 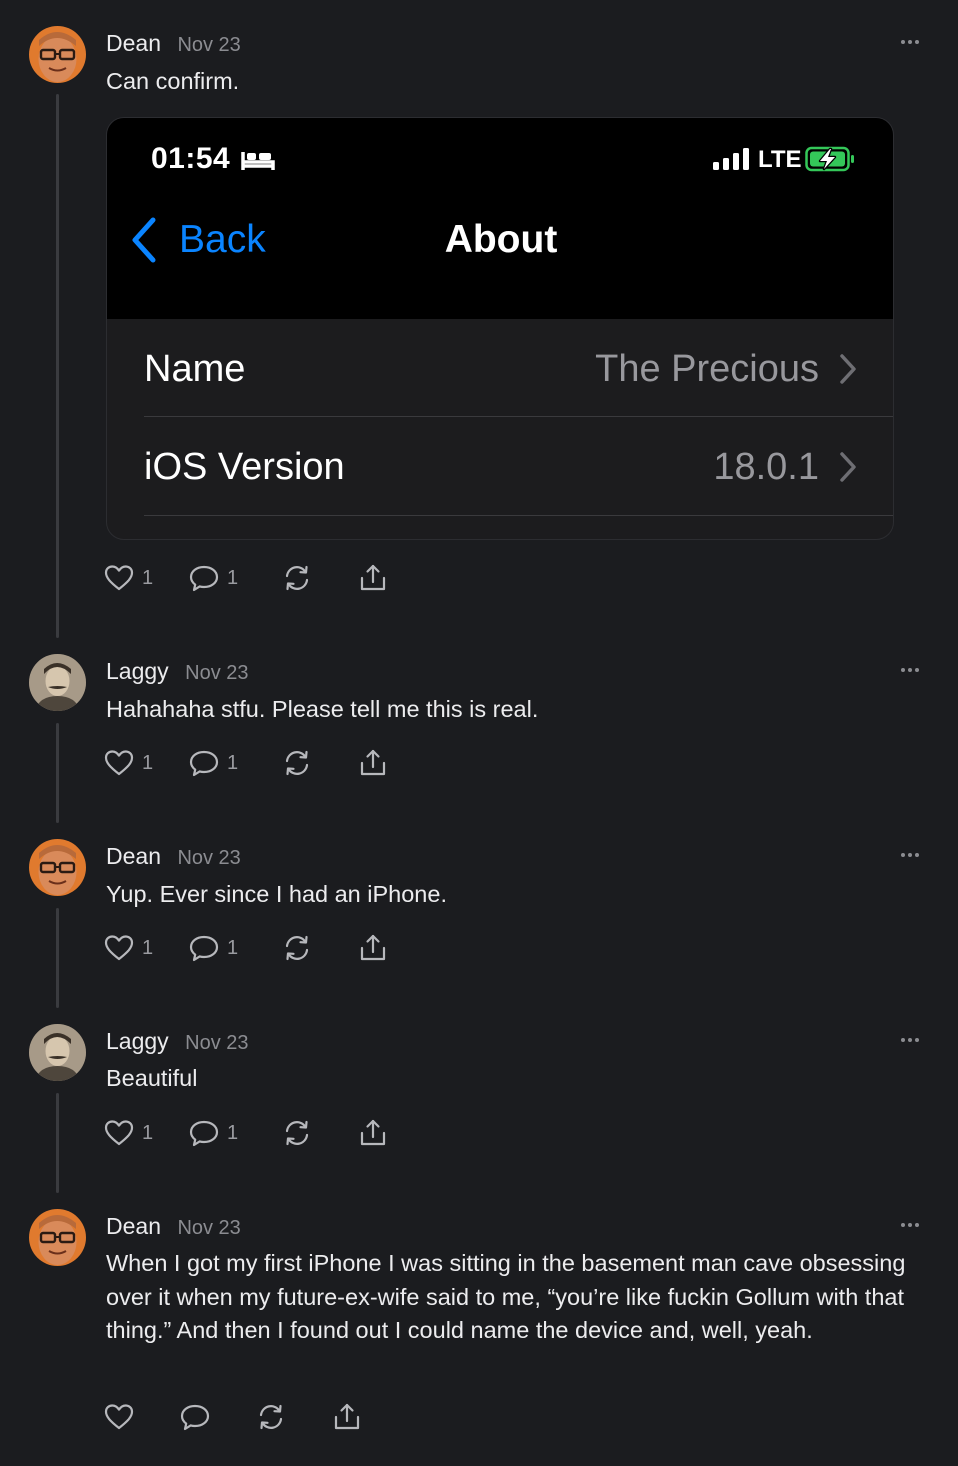 What do you see at coordinates (500, 467) in the screenshot?
I see `settings-row-ios-version: iOS Version 18.0.1` at bounding box center [500, 467].